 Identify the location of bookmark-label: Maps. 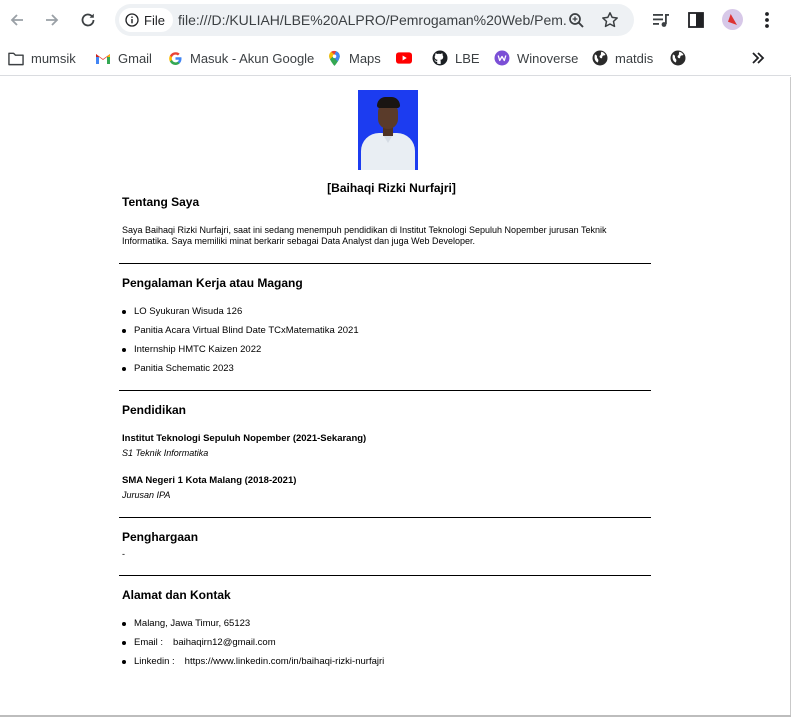
(365, 58).